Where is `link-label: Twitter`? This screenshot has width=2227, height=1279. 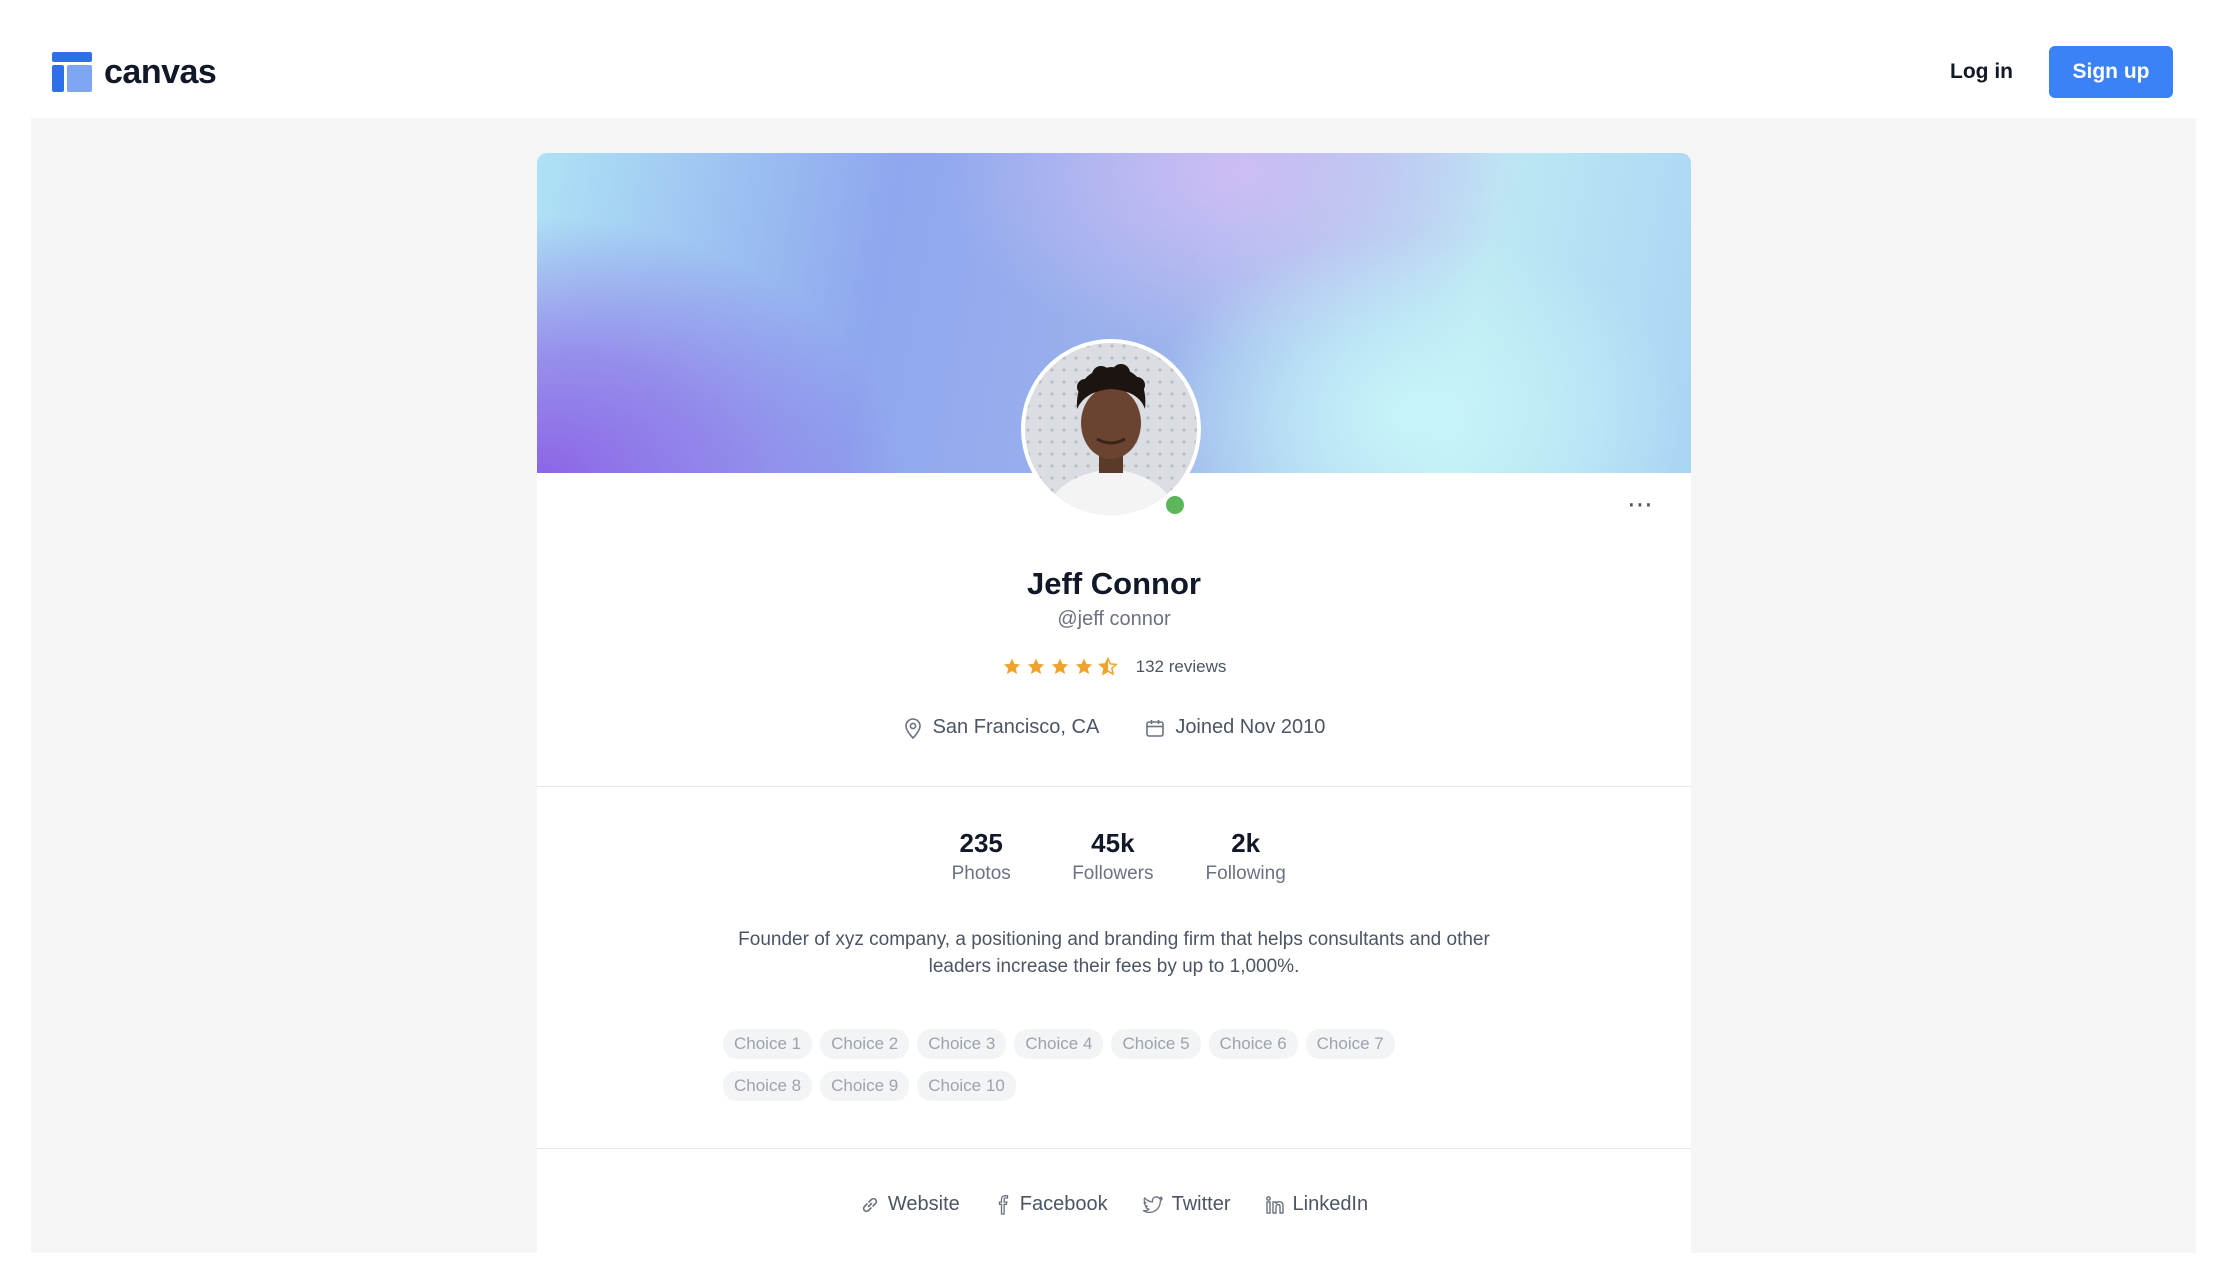
link-label: Twitter is located at coordinates (1201, 1204).